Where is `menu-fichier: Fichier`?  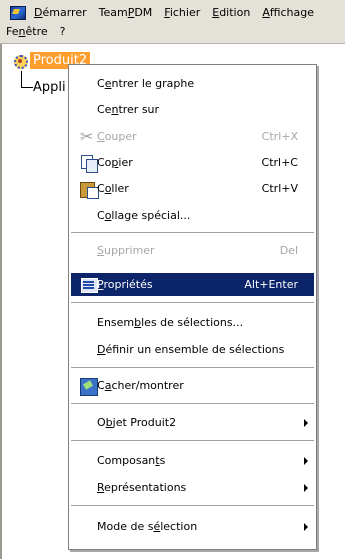
menu-fichier: Fichier is located at coordinates (182, 12).